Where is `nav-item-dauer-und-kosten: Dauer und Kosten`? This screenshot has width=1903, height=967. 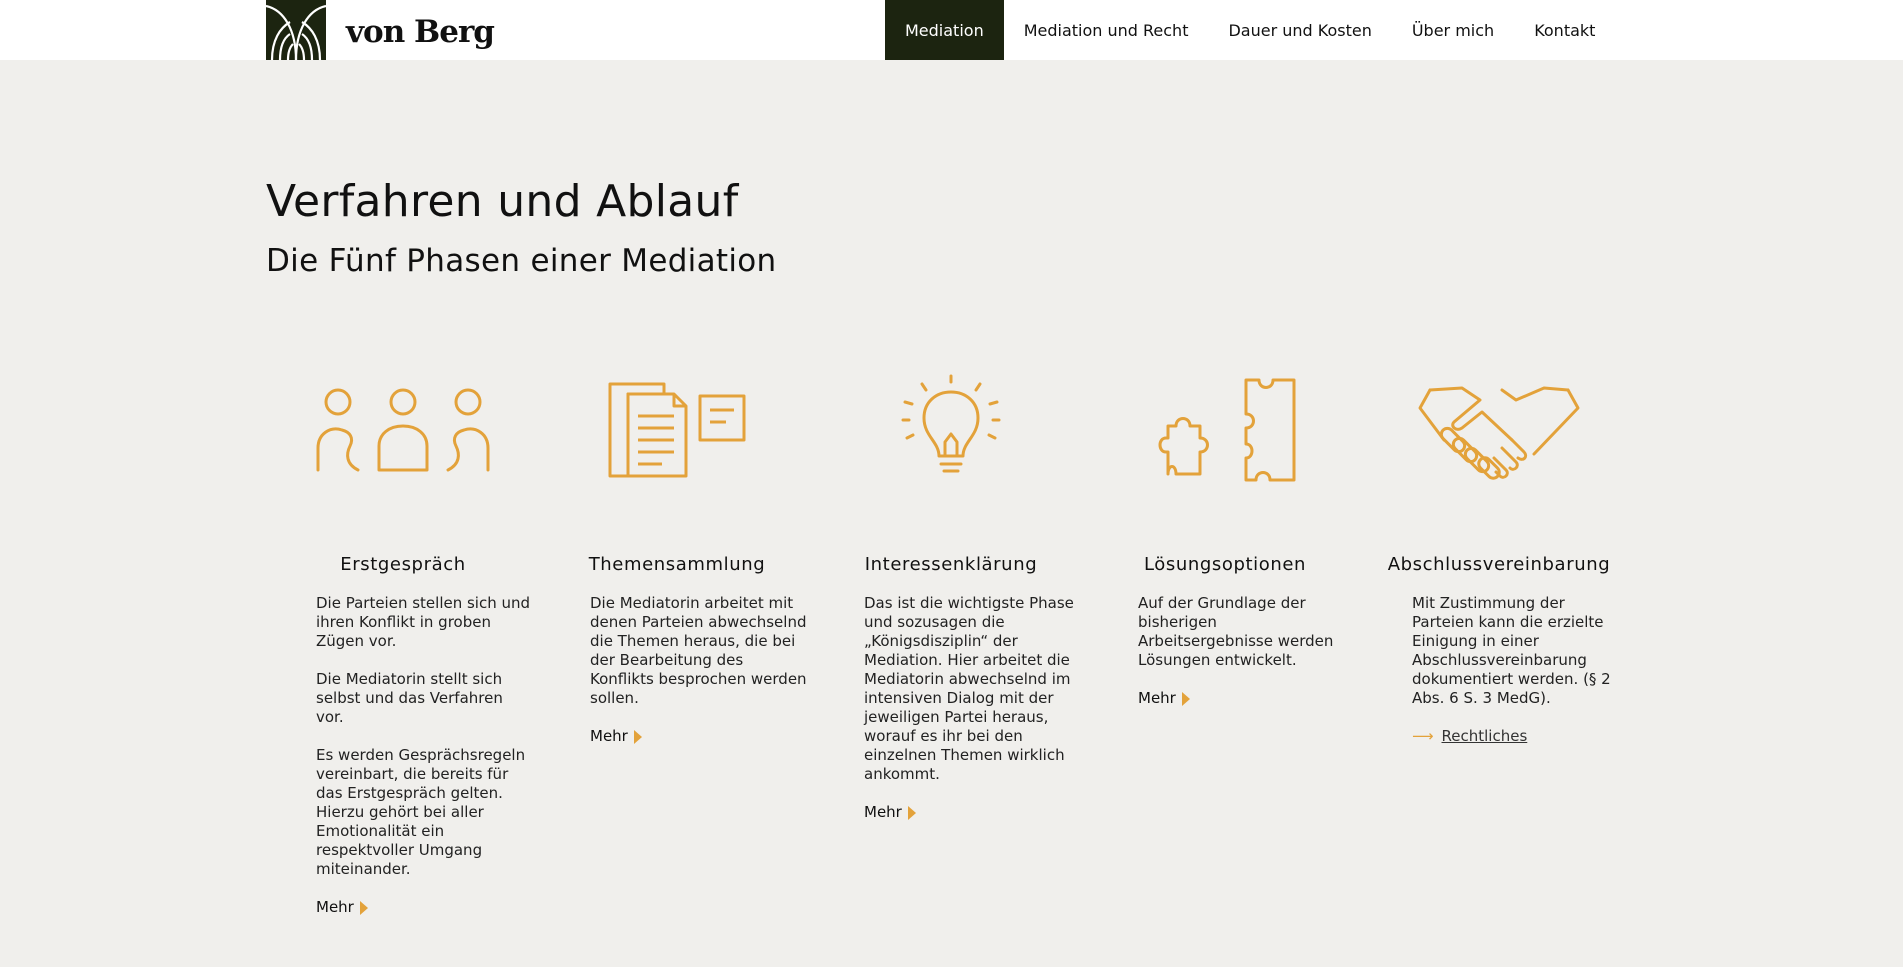 nav-item-dauer-und-kosten: Dauer und Kosten is located at coordinates (1299, 30).